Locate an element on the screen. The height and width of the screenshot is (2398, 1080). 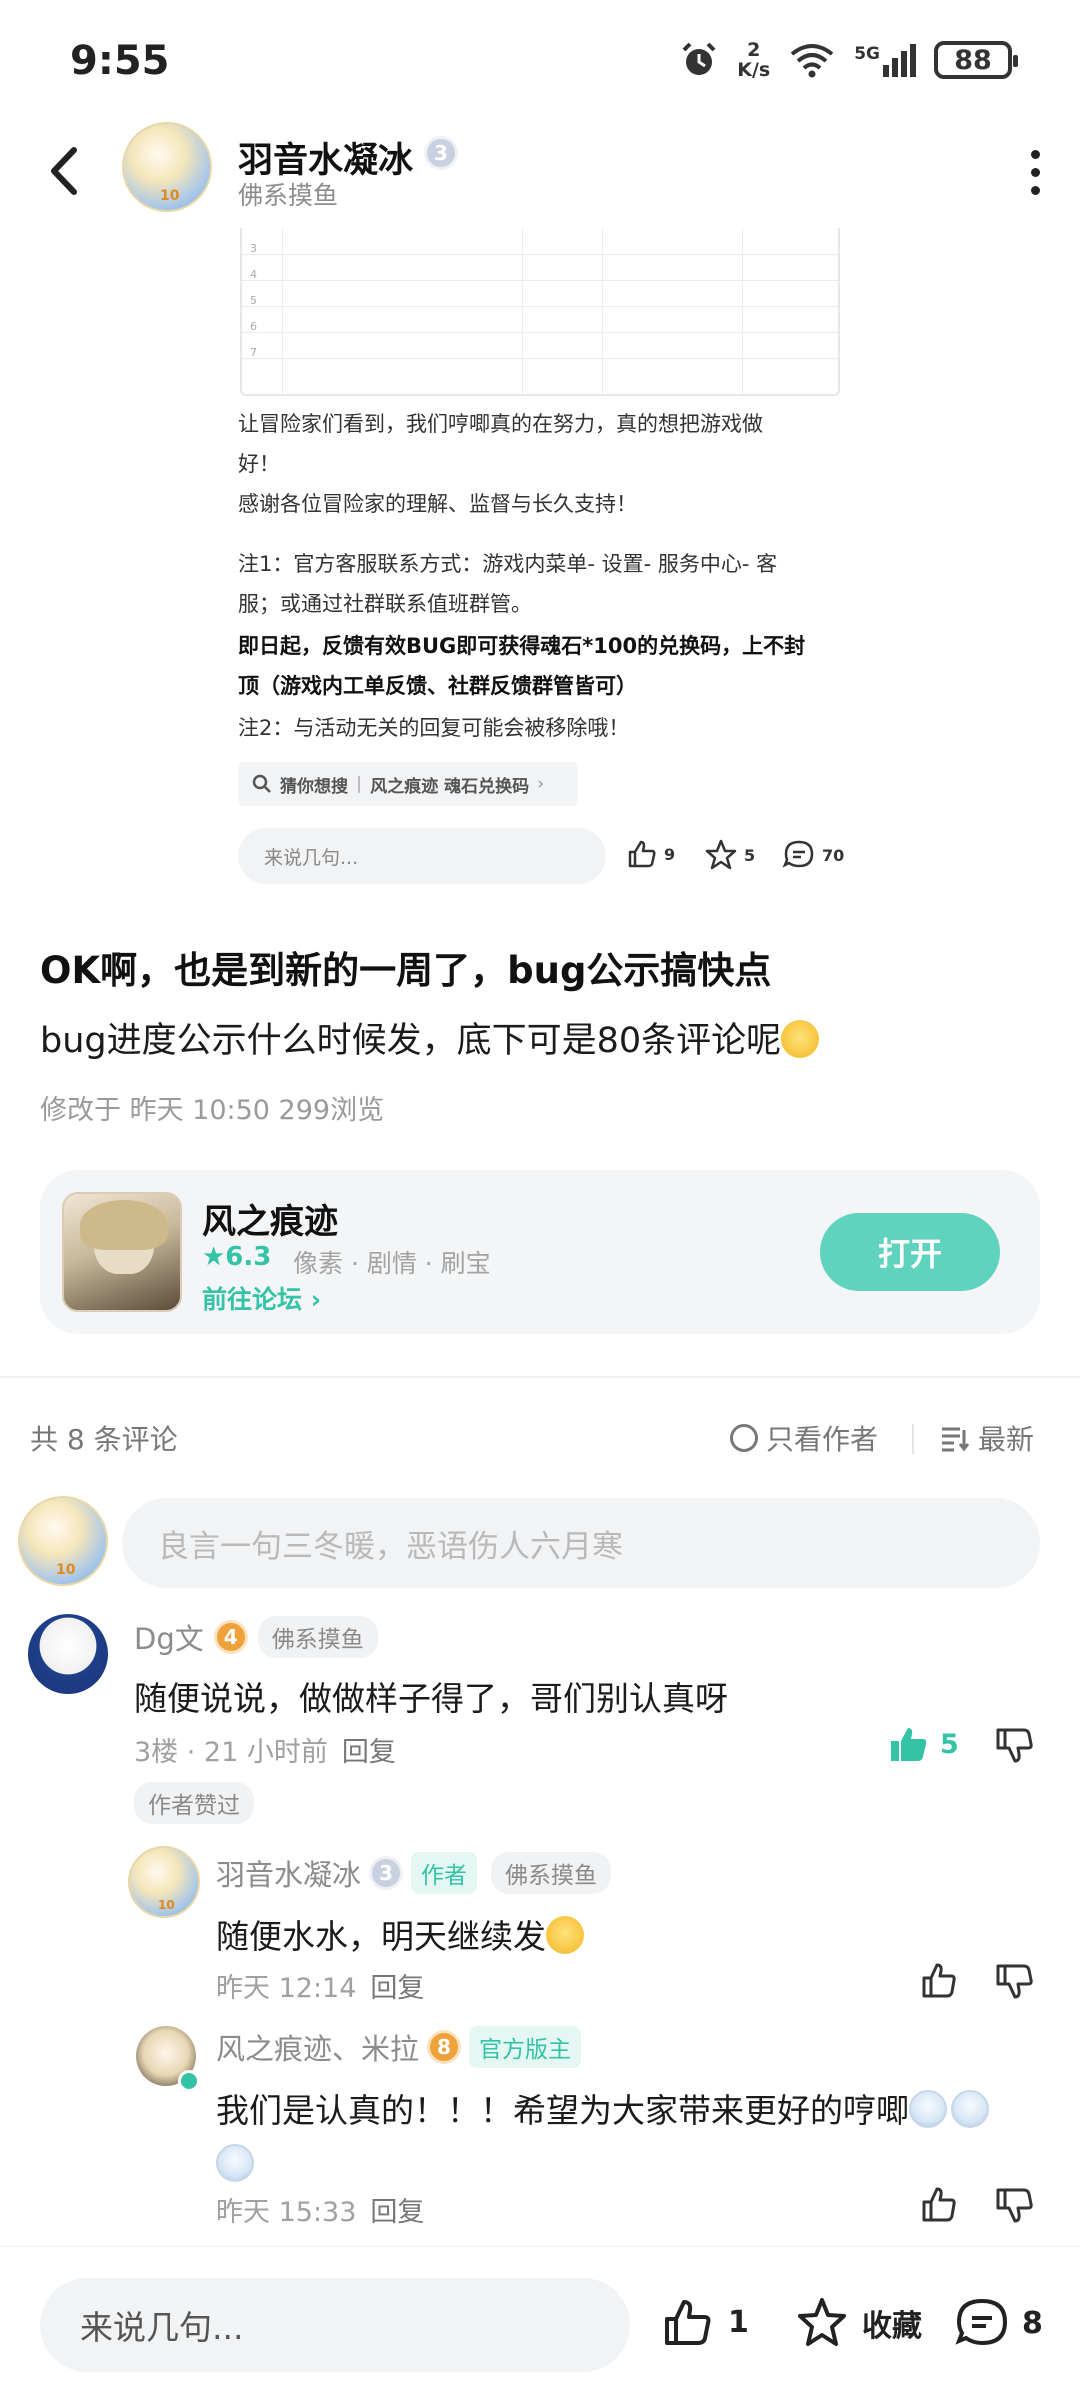
author-subtitle: 佛系摸鱼 is located at coordinates (288, 195).